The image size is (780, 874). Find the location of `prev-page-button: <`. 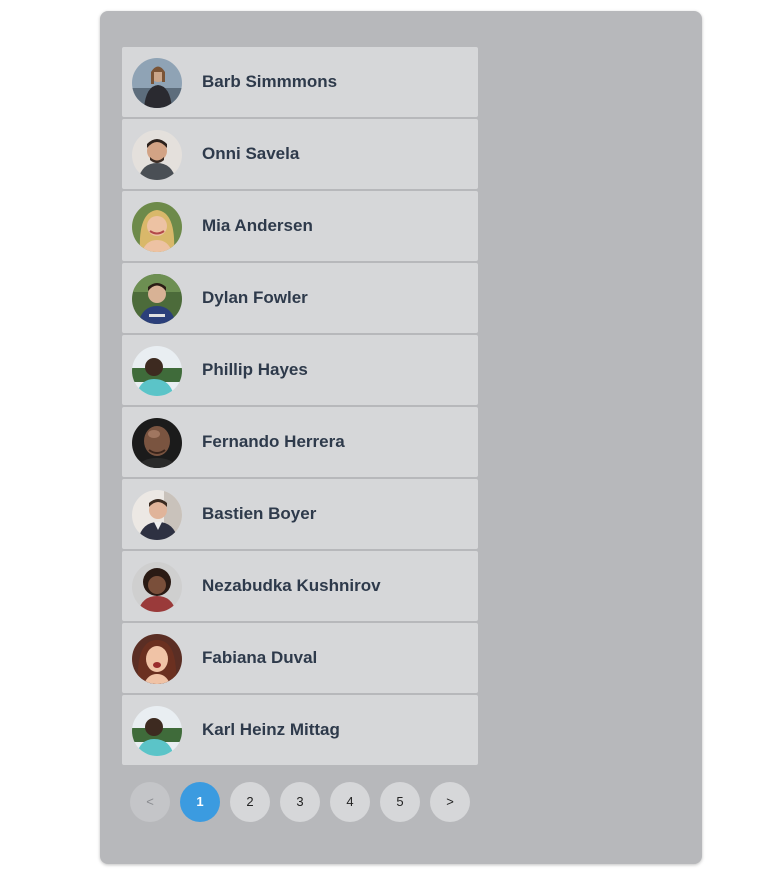

prev-page-button: < is located at coordinates (150, 802).